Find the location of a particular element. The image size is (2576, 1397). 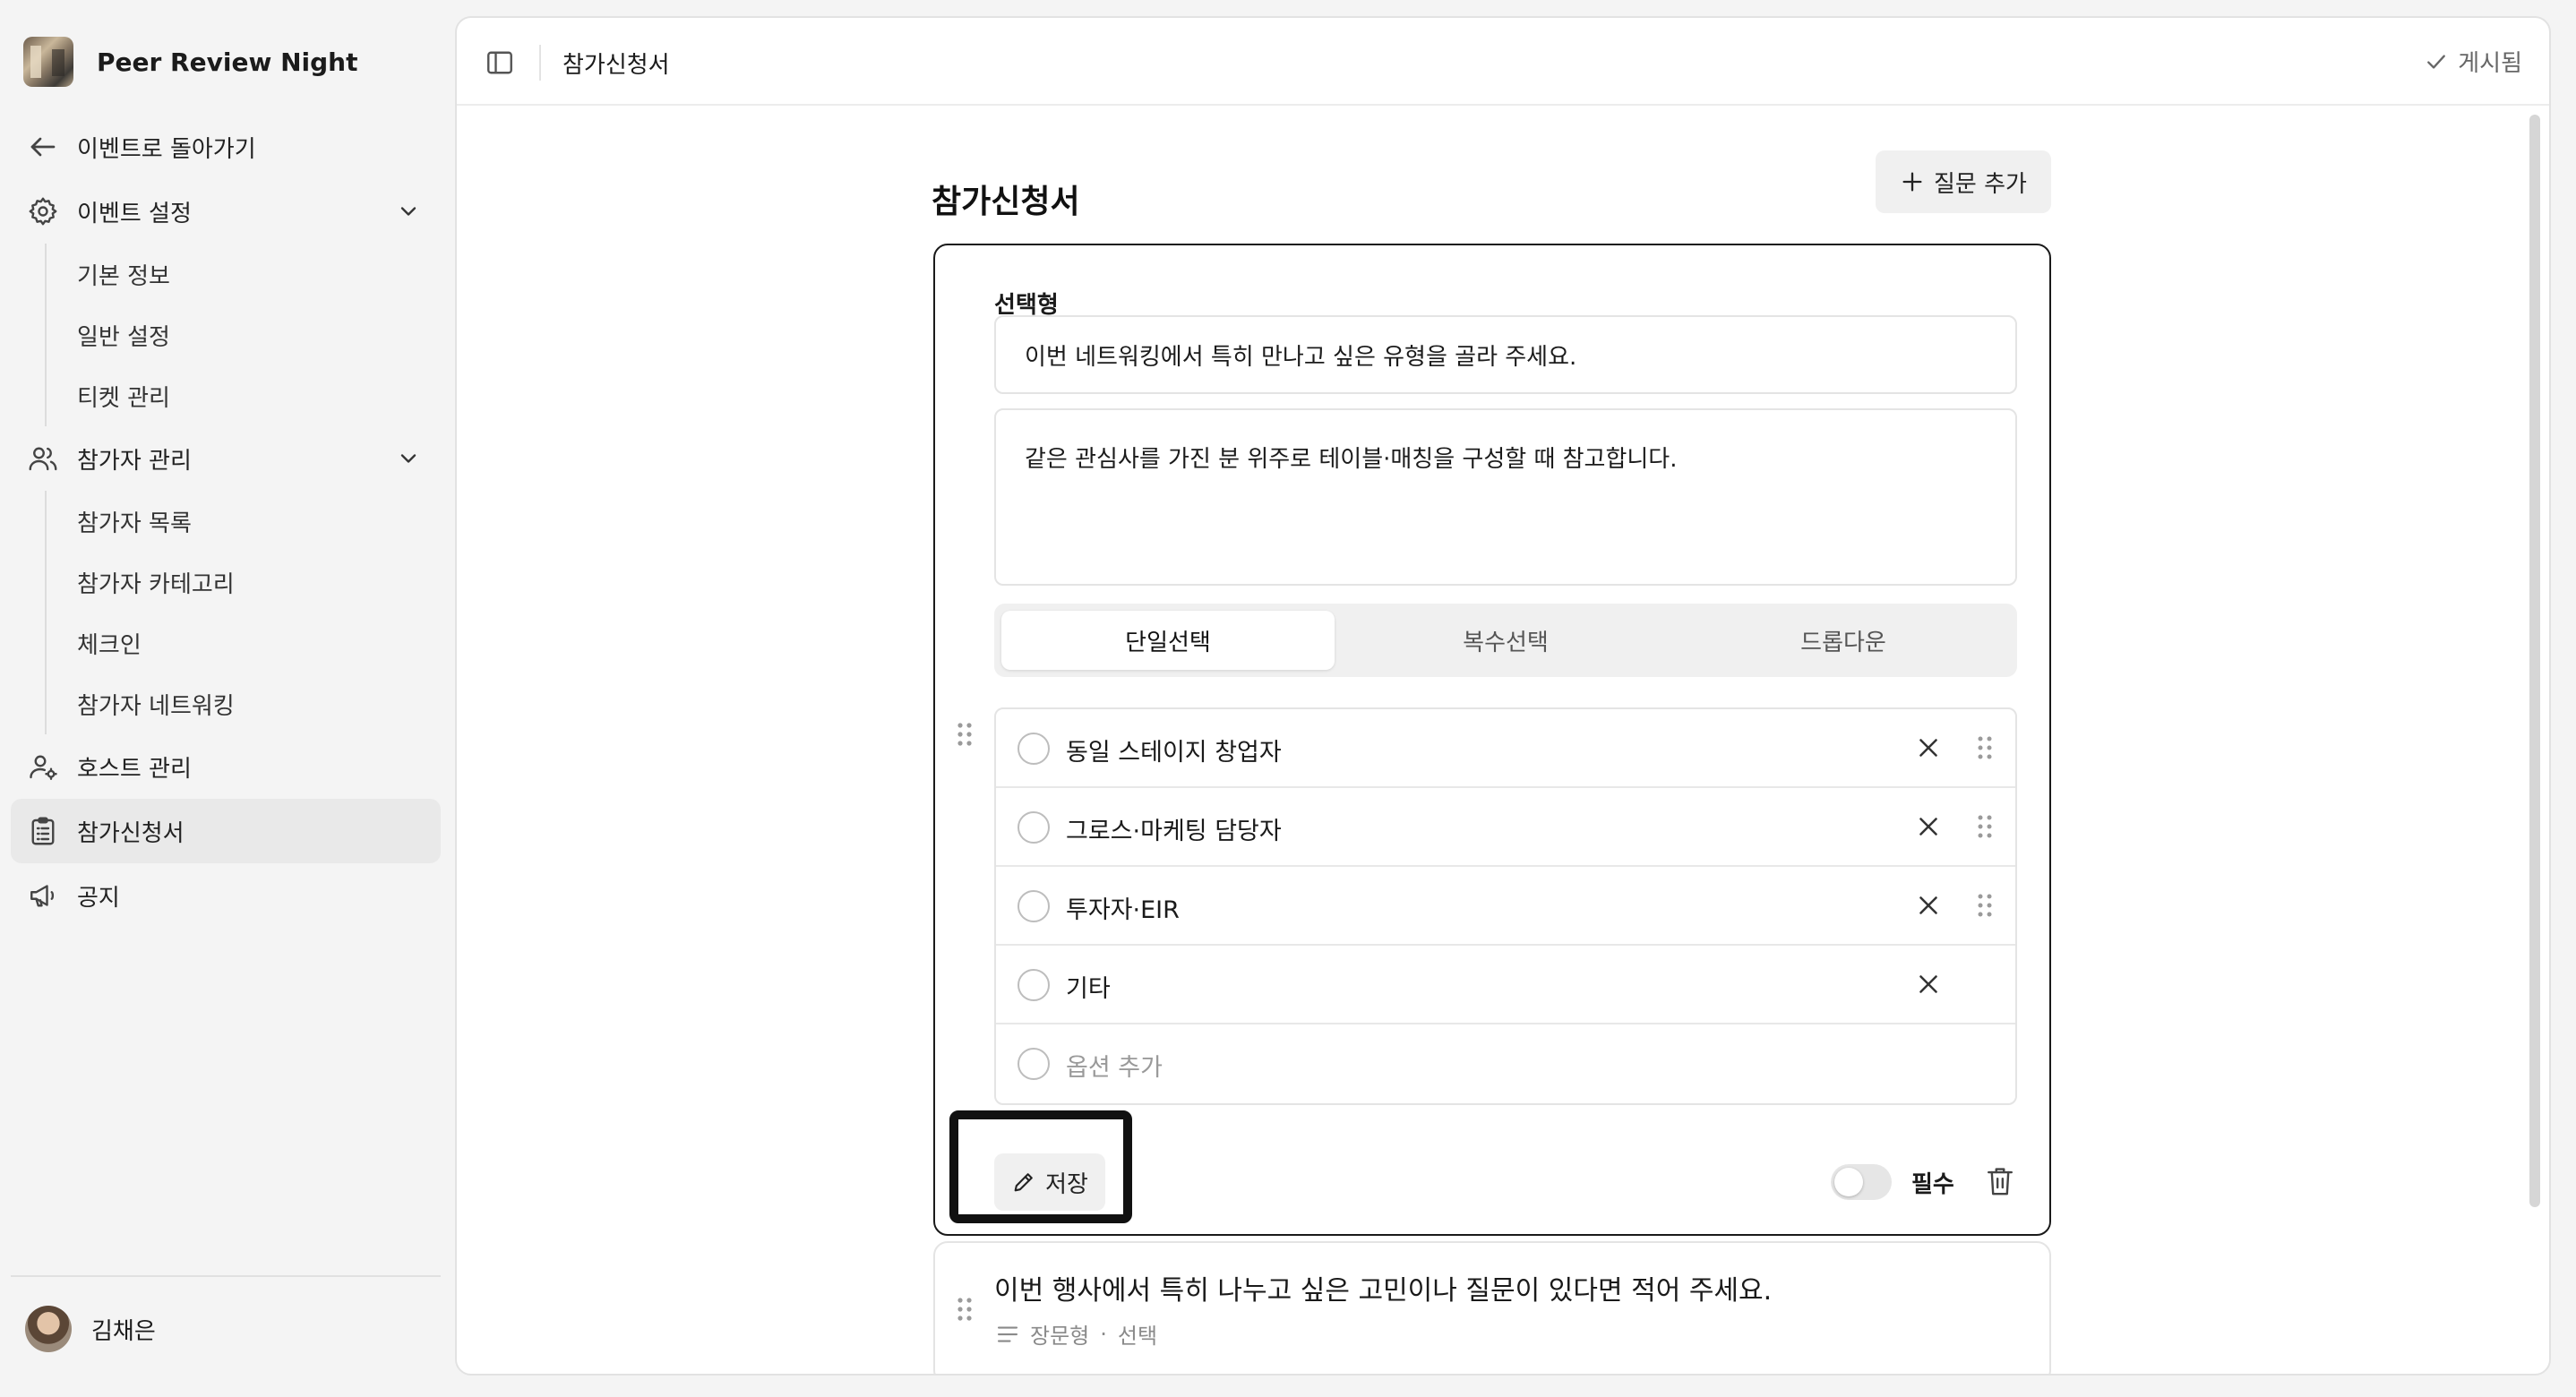

brand: Peer Review Night is located at coordinates (190, 62).